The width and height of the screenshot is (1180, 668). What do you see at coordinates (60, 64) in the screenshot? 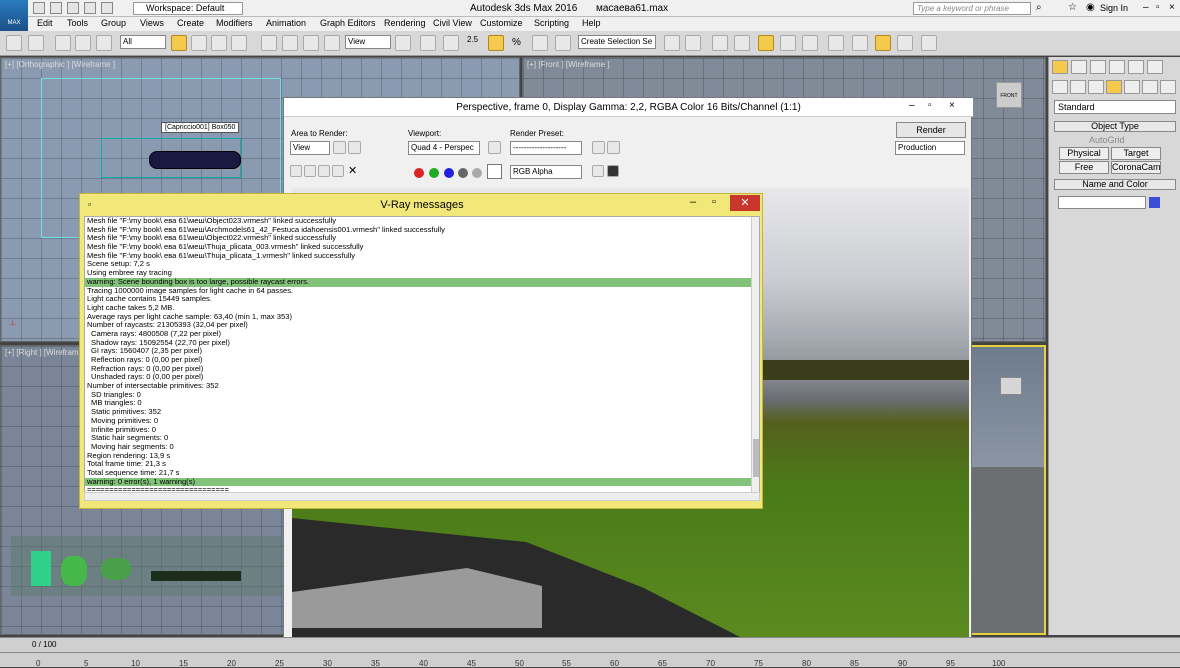
I see `viewport-label: [+] [Orthographic ] [Wireframe ]` at bounding box center [60, 64].